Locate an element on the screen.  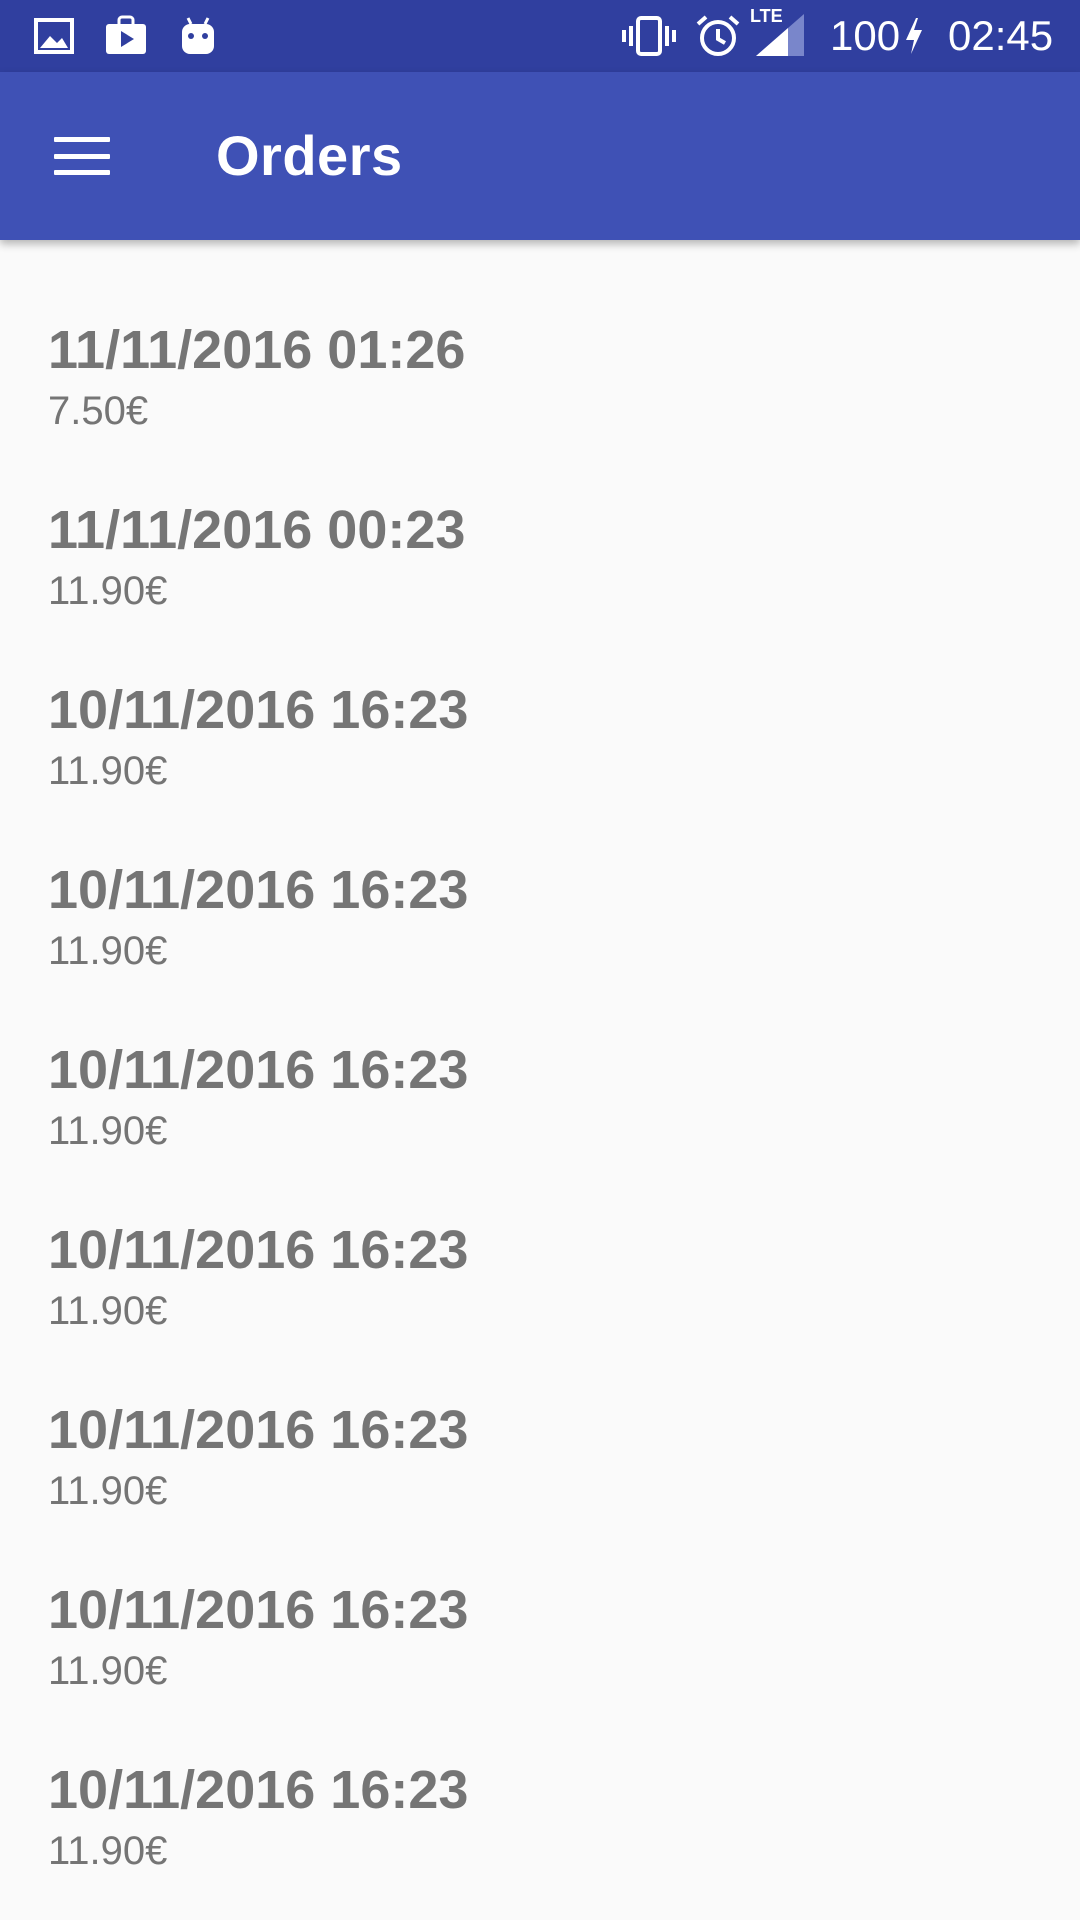
alarm-icon is located at coordinates (718, 35).